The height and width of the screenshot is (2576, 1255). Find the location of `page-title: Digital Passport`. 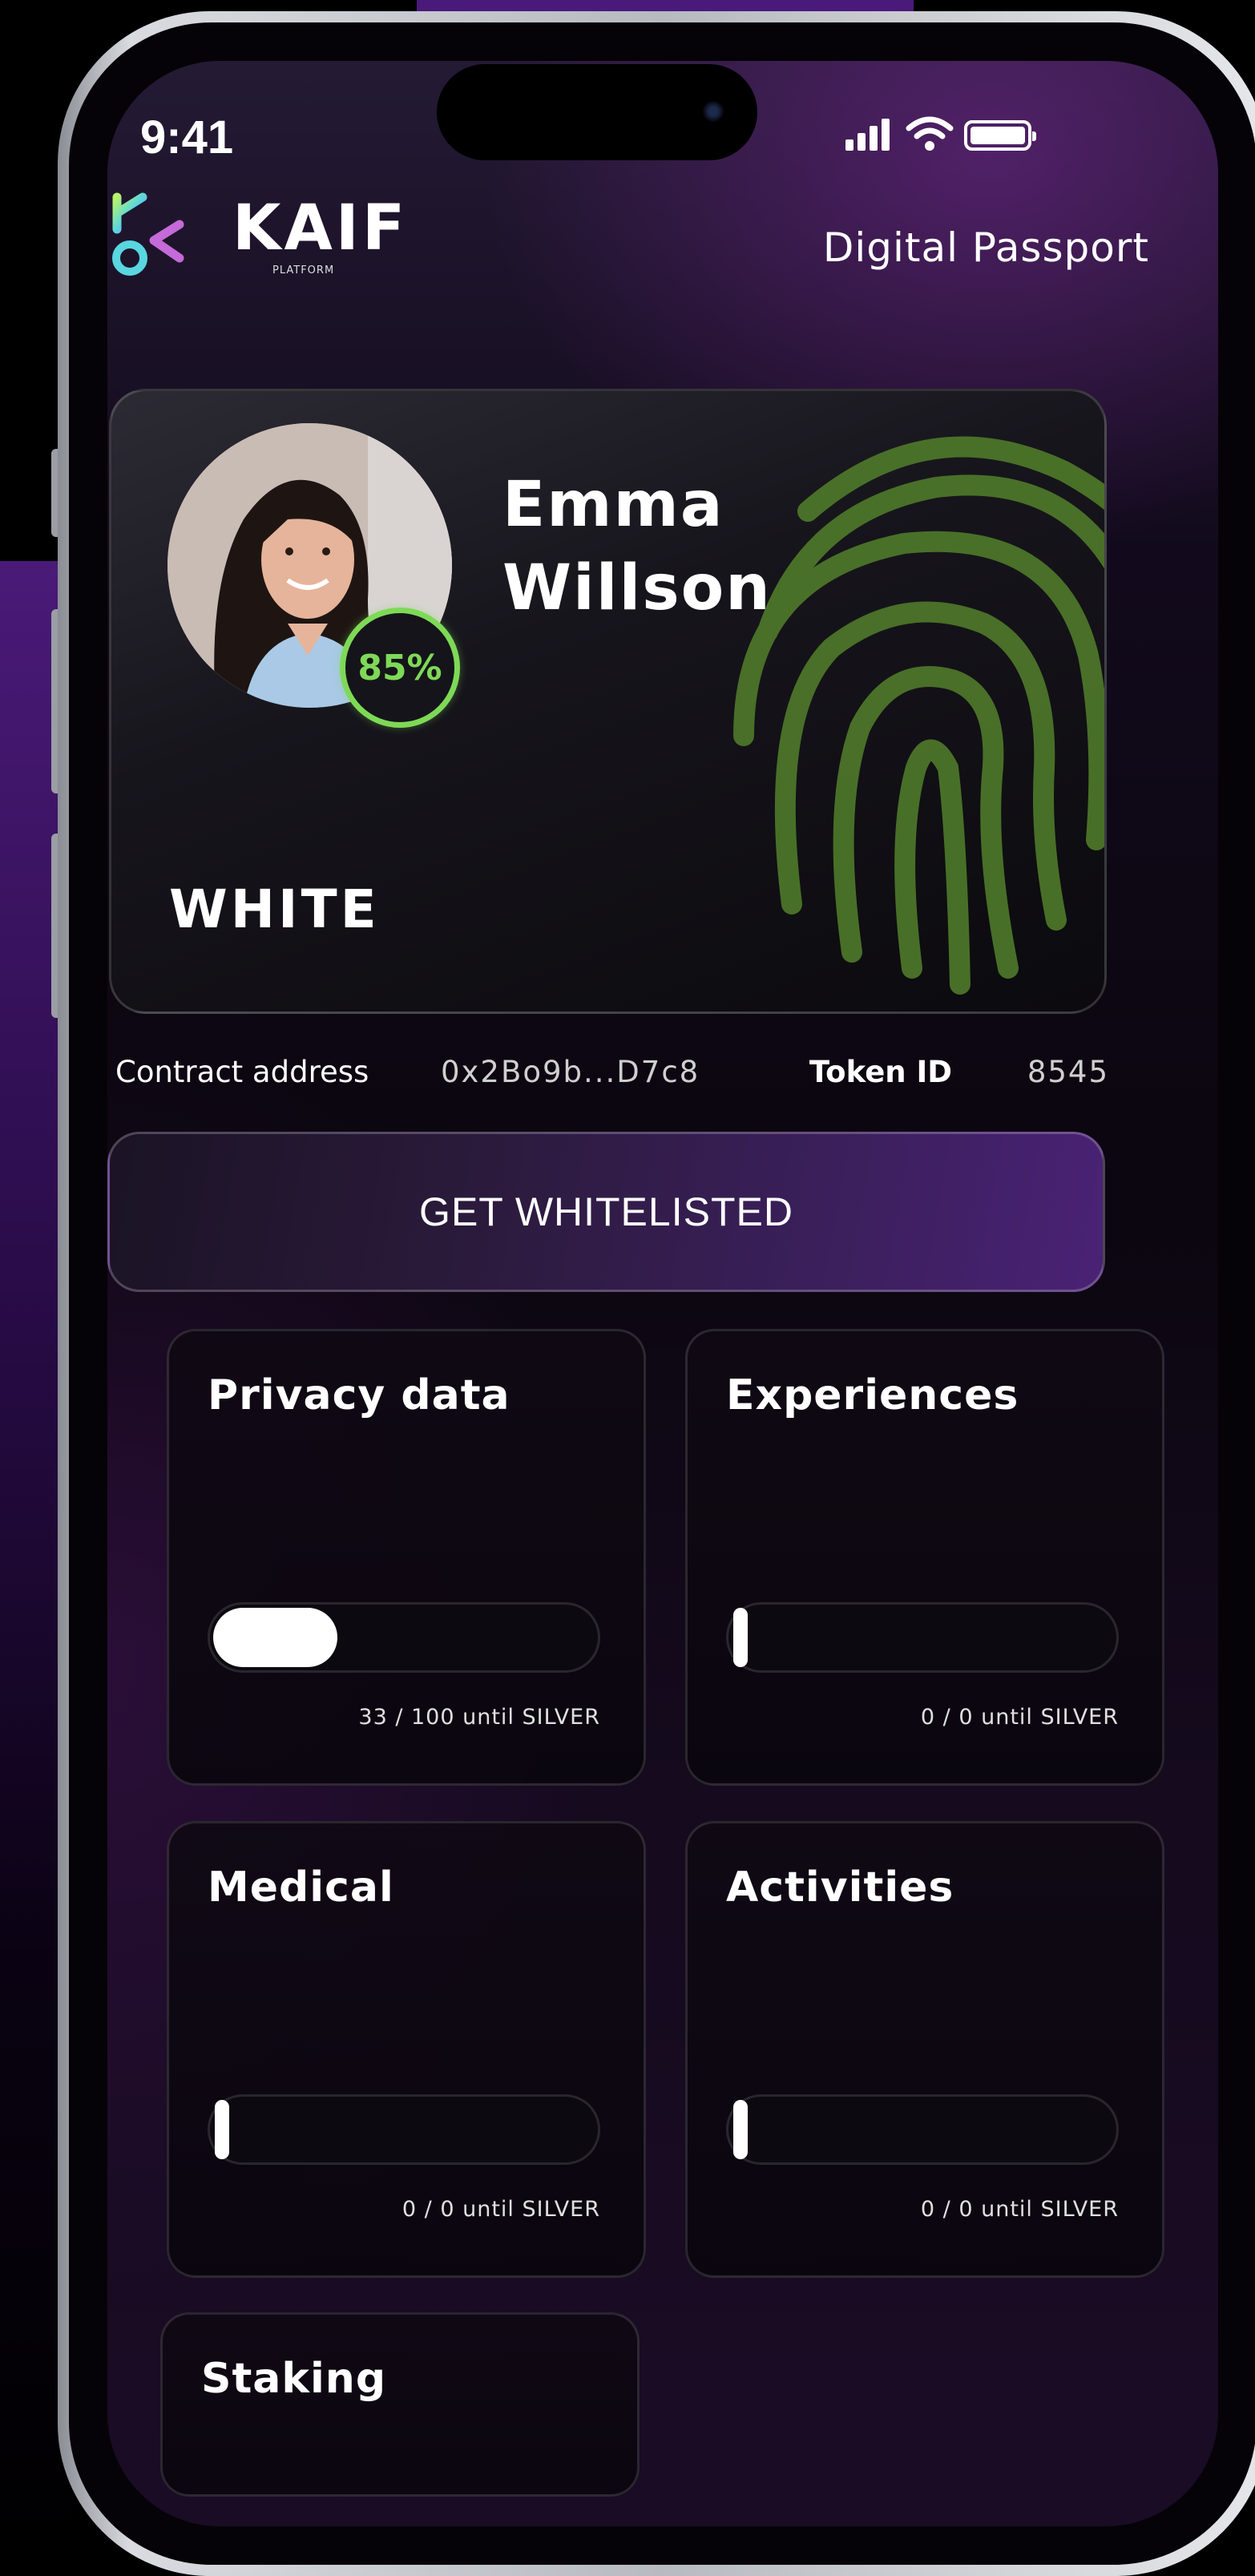

page-title: Digital Passport is located at coordinates (985, 248).